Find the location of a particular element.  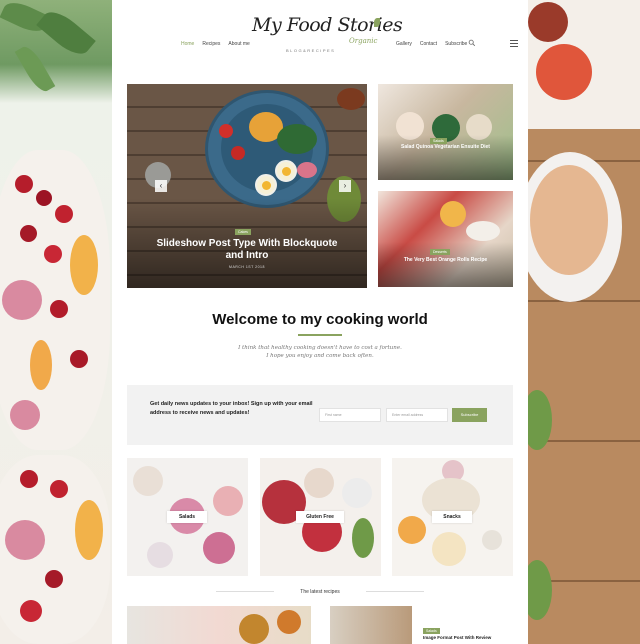

leaf-icon is located at coordinates (377, 22).